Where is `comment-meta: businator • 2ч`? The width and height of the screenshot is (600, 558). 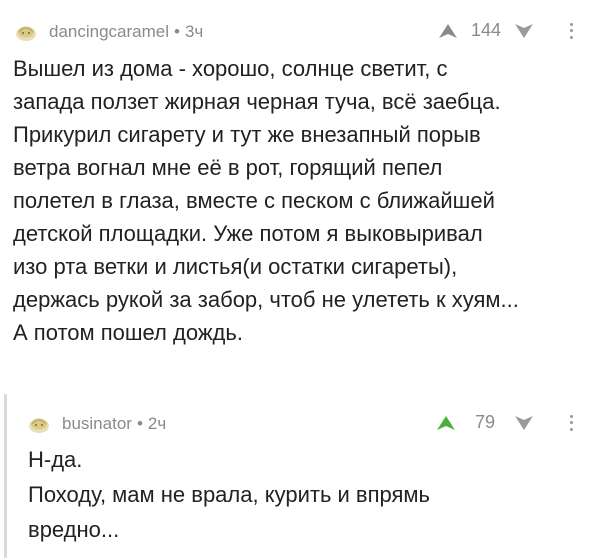
comment-meta: businator • 2ч is located at coordinates (114, 424).